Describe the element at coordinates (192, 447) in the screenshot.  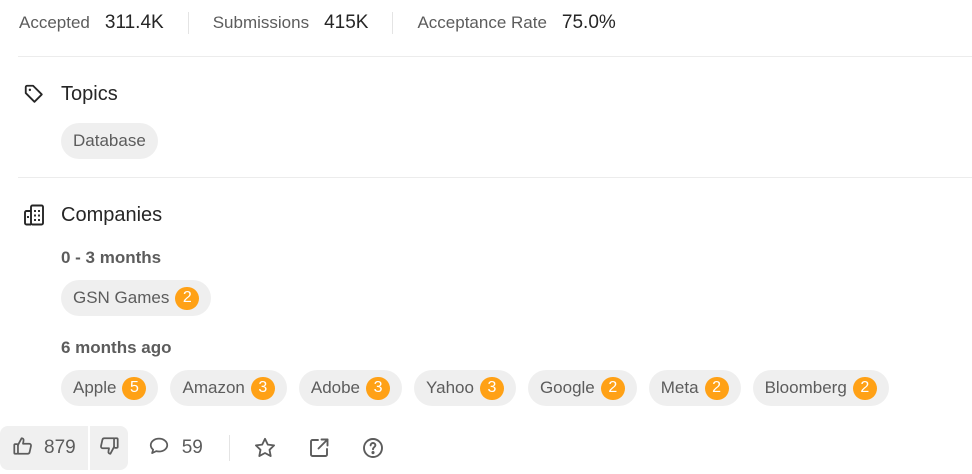
I see `comment-count: 59` at that location.